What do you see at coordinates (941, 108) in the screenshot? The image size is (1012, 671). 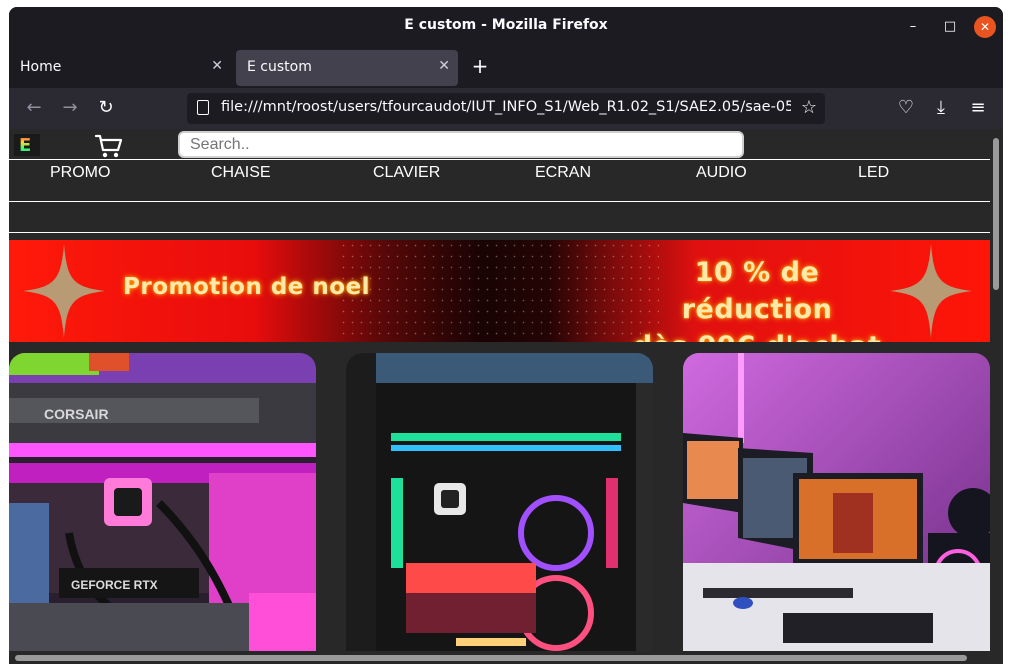 I see `downloads-icon: ⤓` at bounding box center [941, 108].